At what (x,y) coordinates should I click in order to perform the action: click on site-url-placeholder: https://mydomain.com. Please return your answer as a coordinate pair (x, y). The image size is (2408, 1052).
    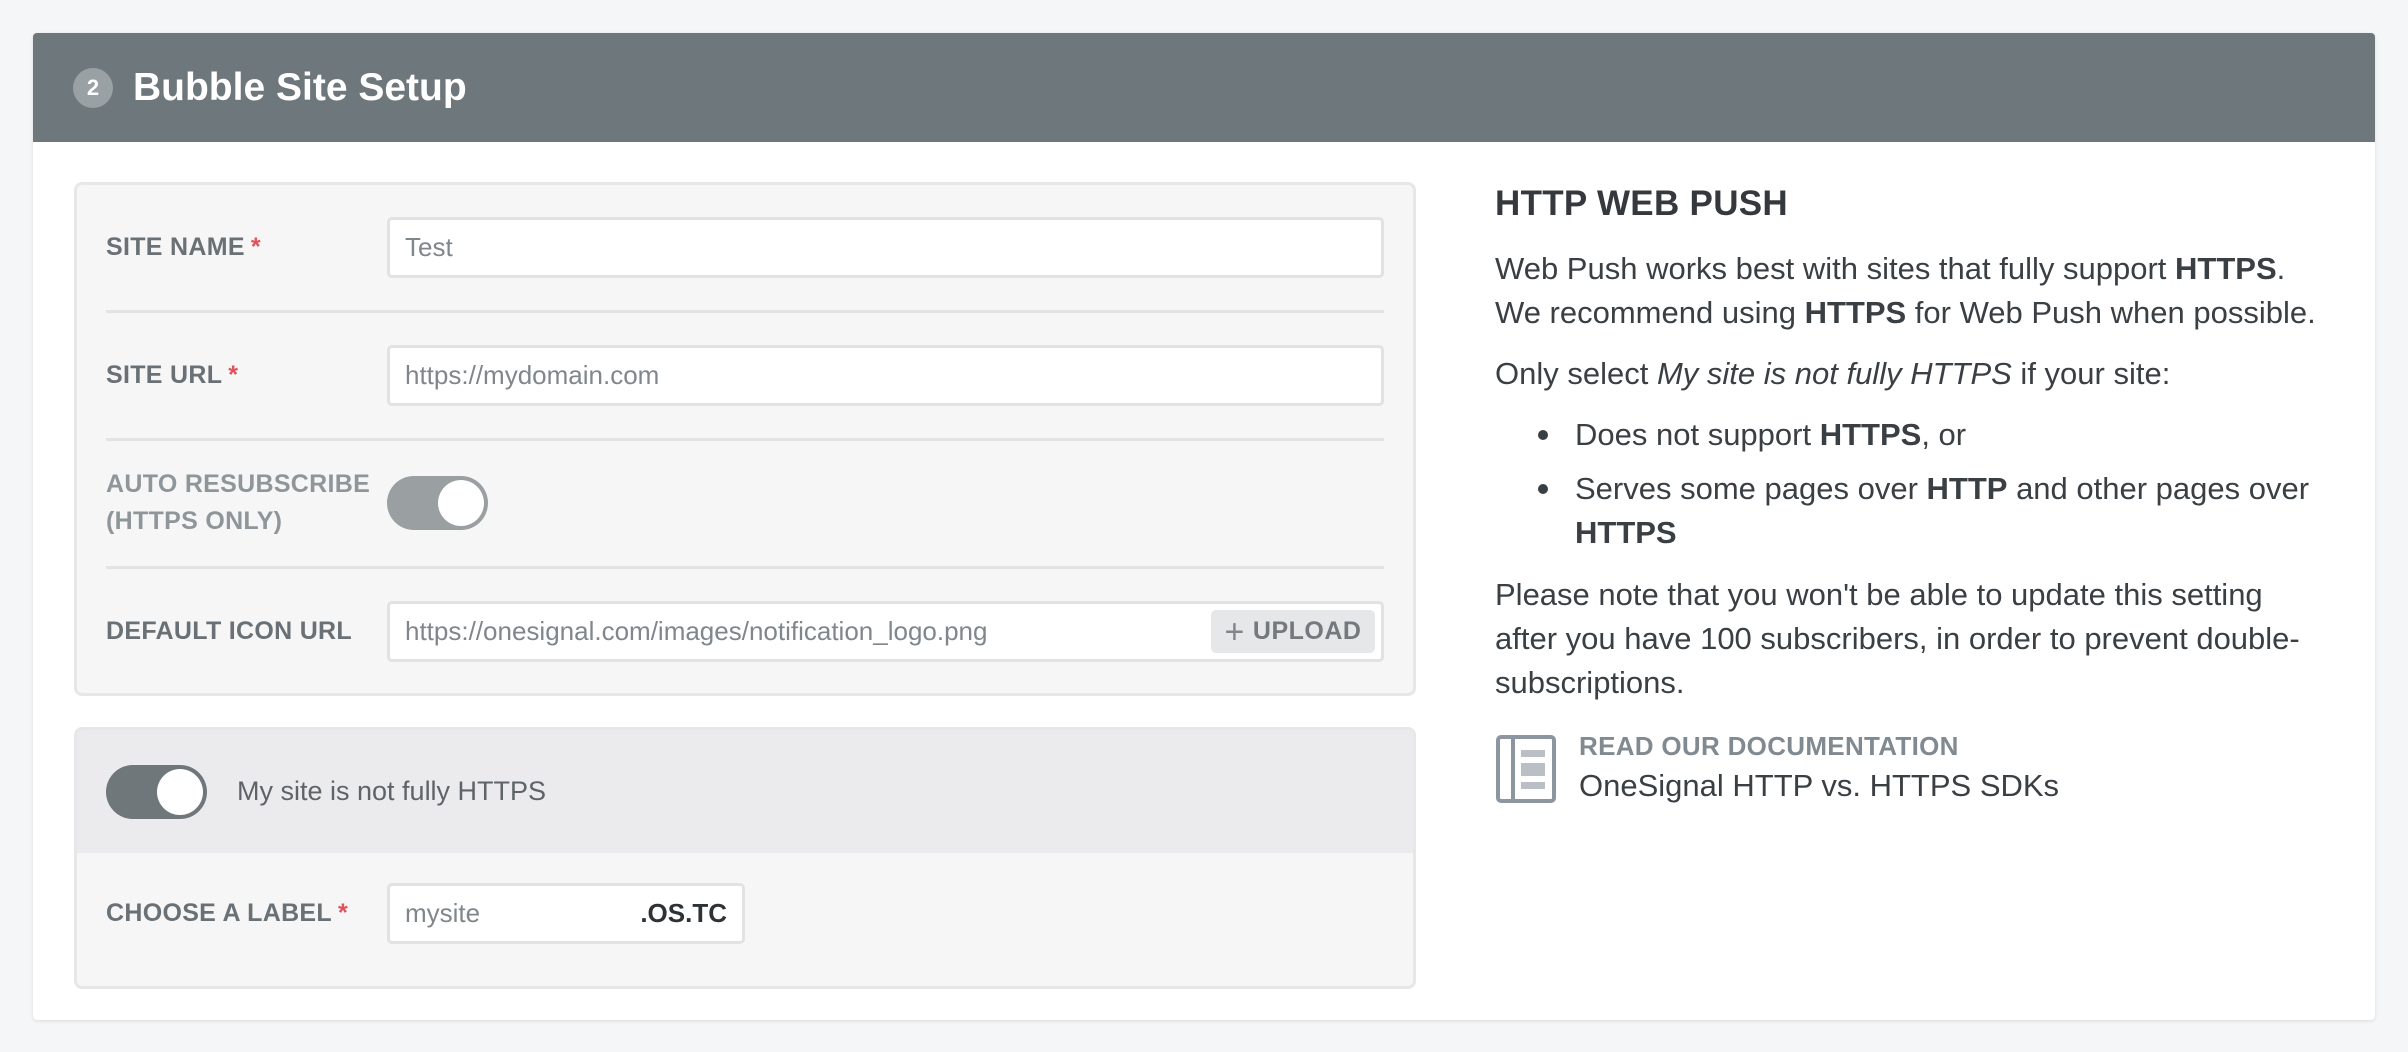
    Looking at the image, I should click on (532, 375).